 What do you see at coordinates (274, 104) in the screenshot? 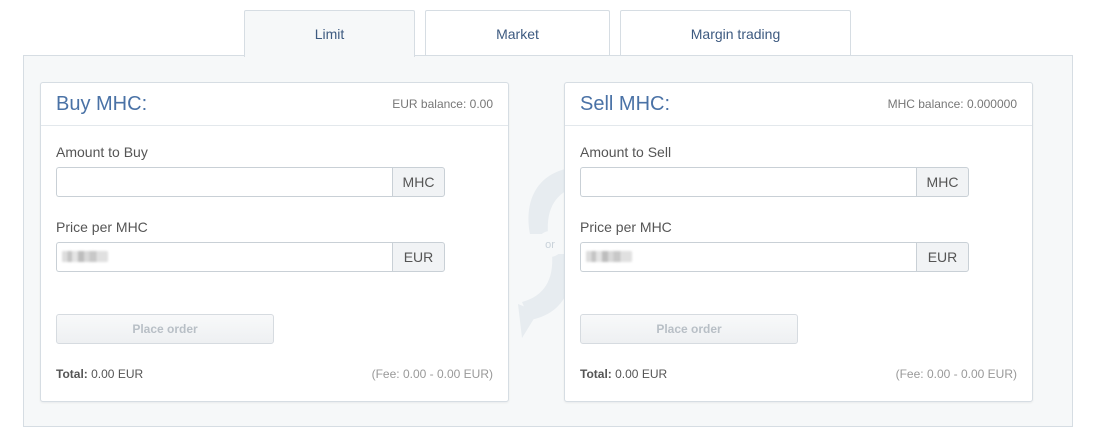
I see `buy-card-header: Buy MHC: EUR balance: 0.00` at bounding box center [274, 104].